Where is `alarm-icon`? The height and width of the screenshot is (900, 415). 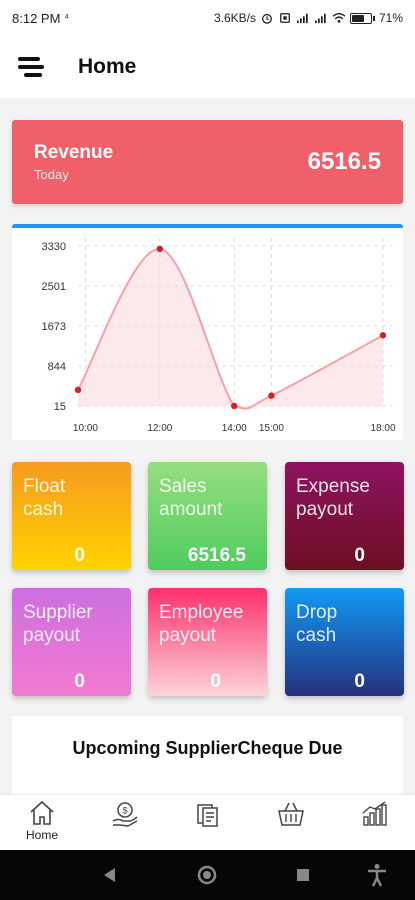
alarm-icon is located at coordinates (267, 18).